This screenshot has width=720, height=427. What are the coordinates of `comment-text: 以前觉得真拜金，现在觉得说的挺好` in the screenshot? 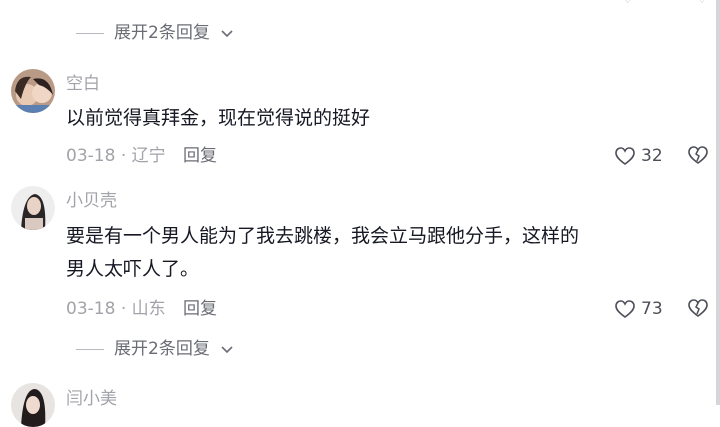 It's located at (218, 118).